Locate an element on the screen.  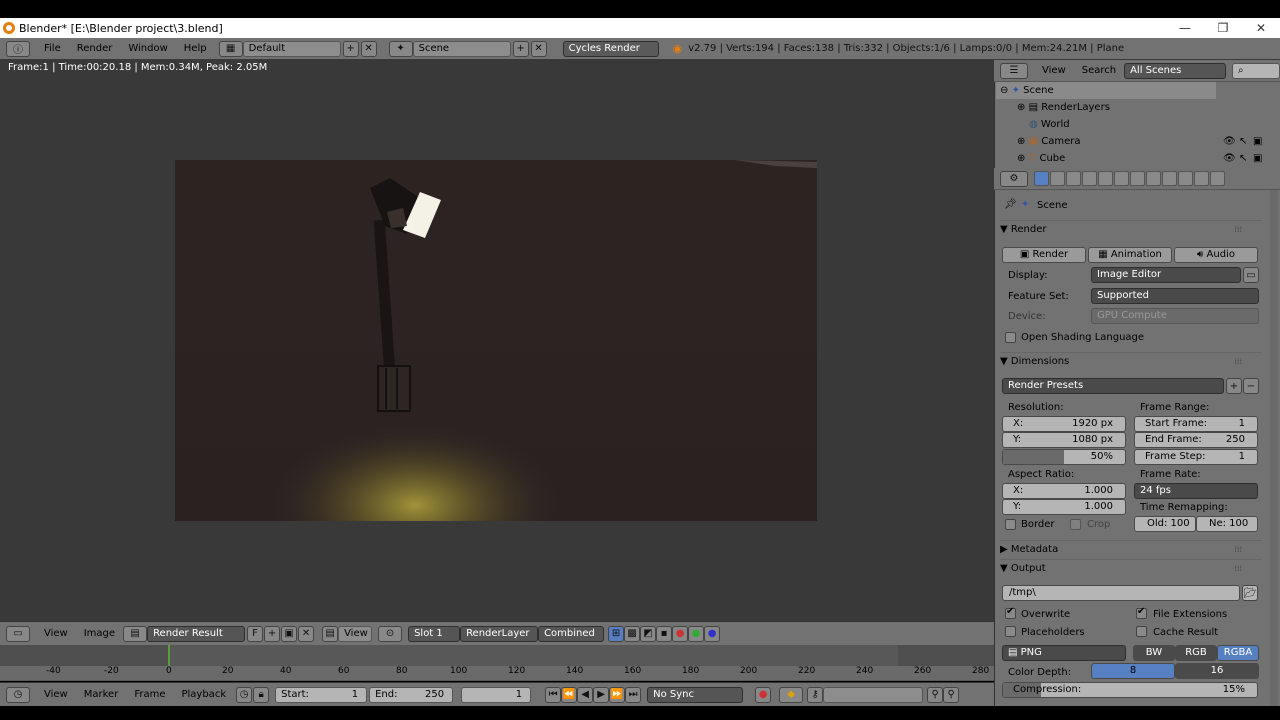
color-bw-button: BW is located at coordinates (1154, 653).